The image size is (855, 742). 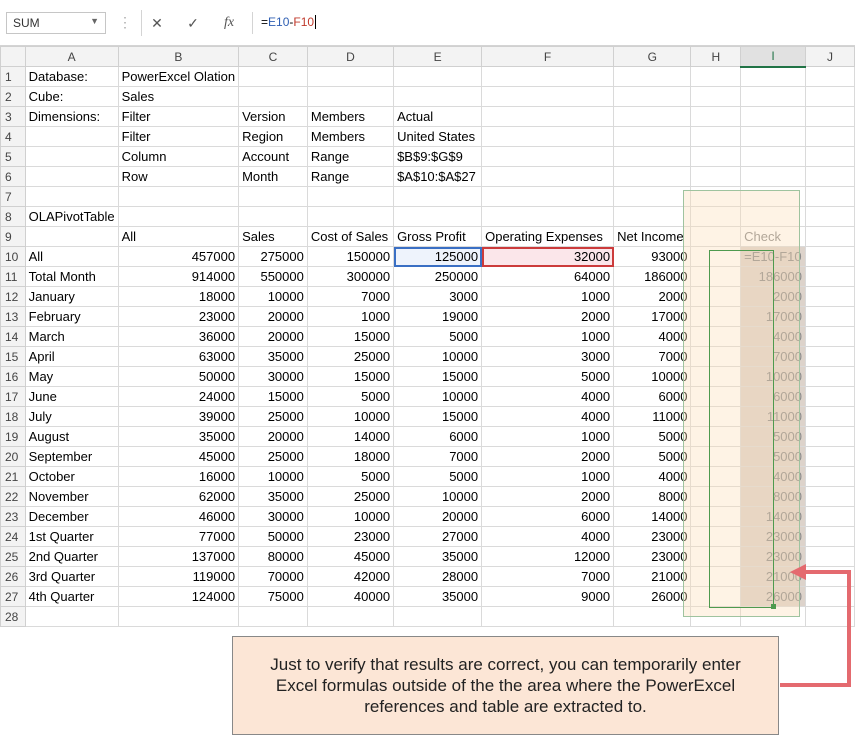 What do you see at coordinates (773, 536) in the screenshot?
I see `check-value: 23000` at bounding box center [773, 536].